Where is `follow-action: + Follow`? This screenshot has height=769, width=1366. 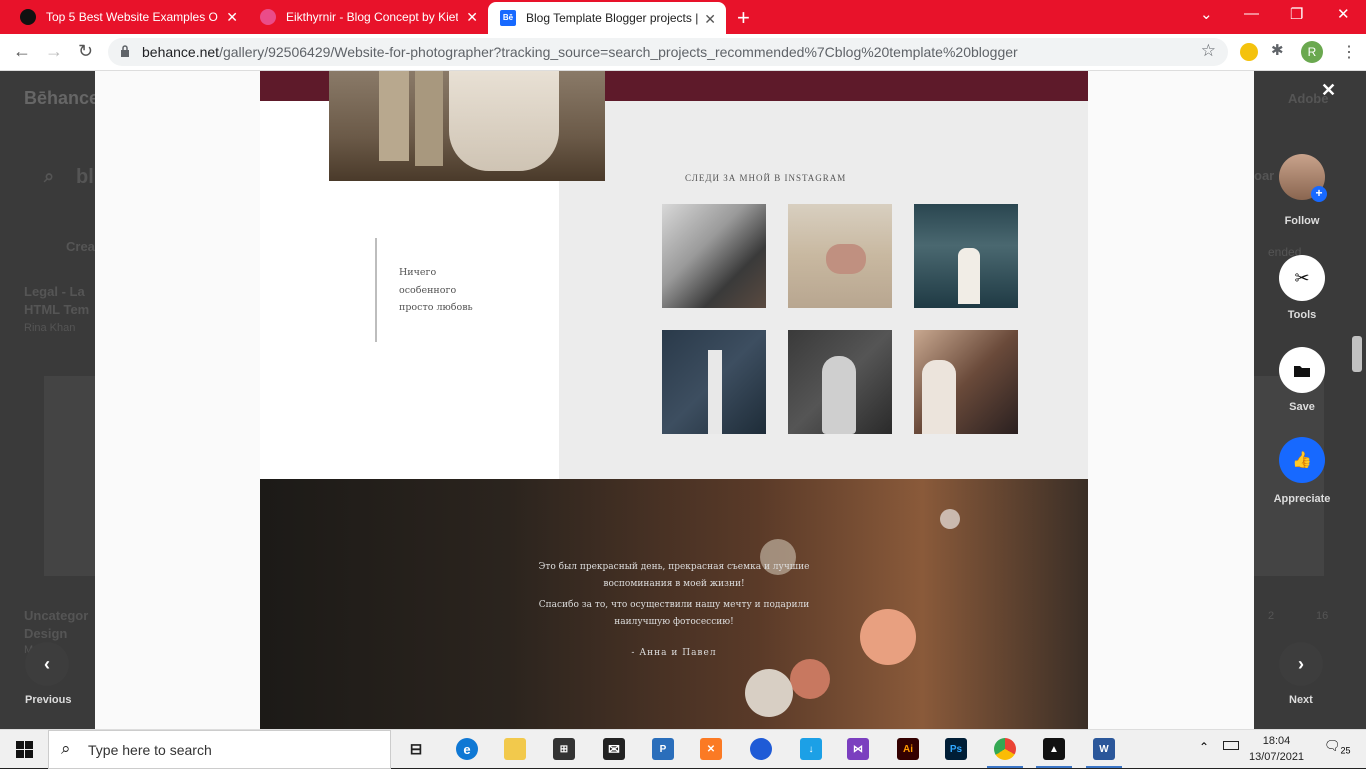 follow-action: + Follow is located at coordinates (1303, 190).